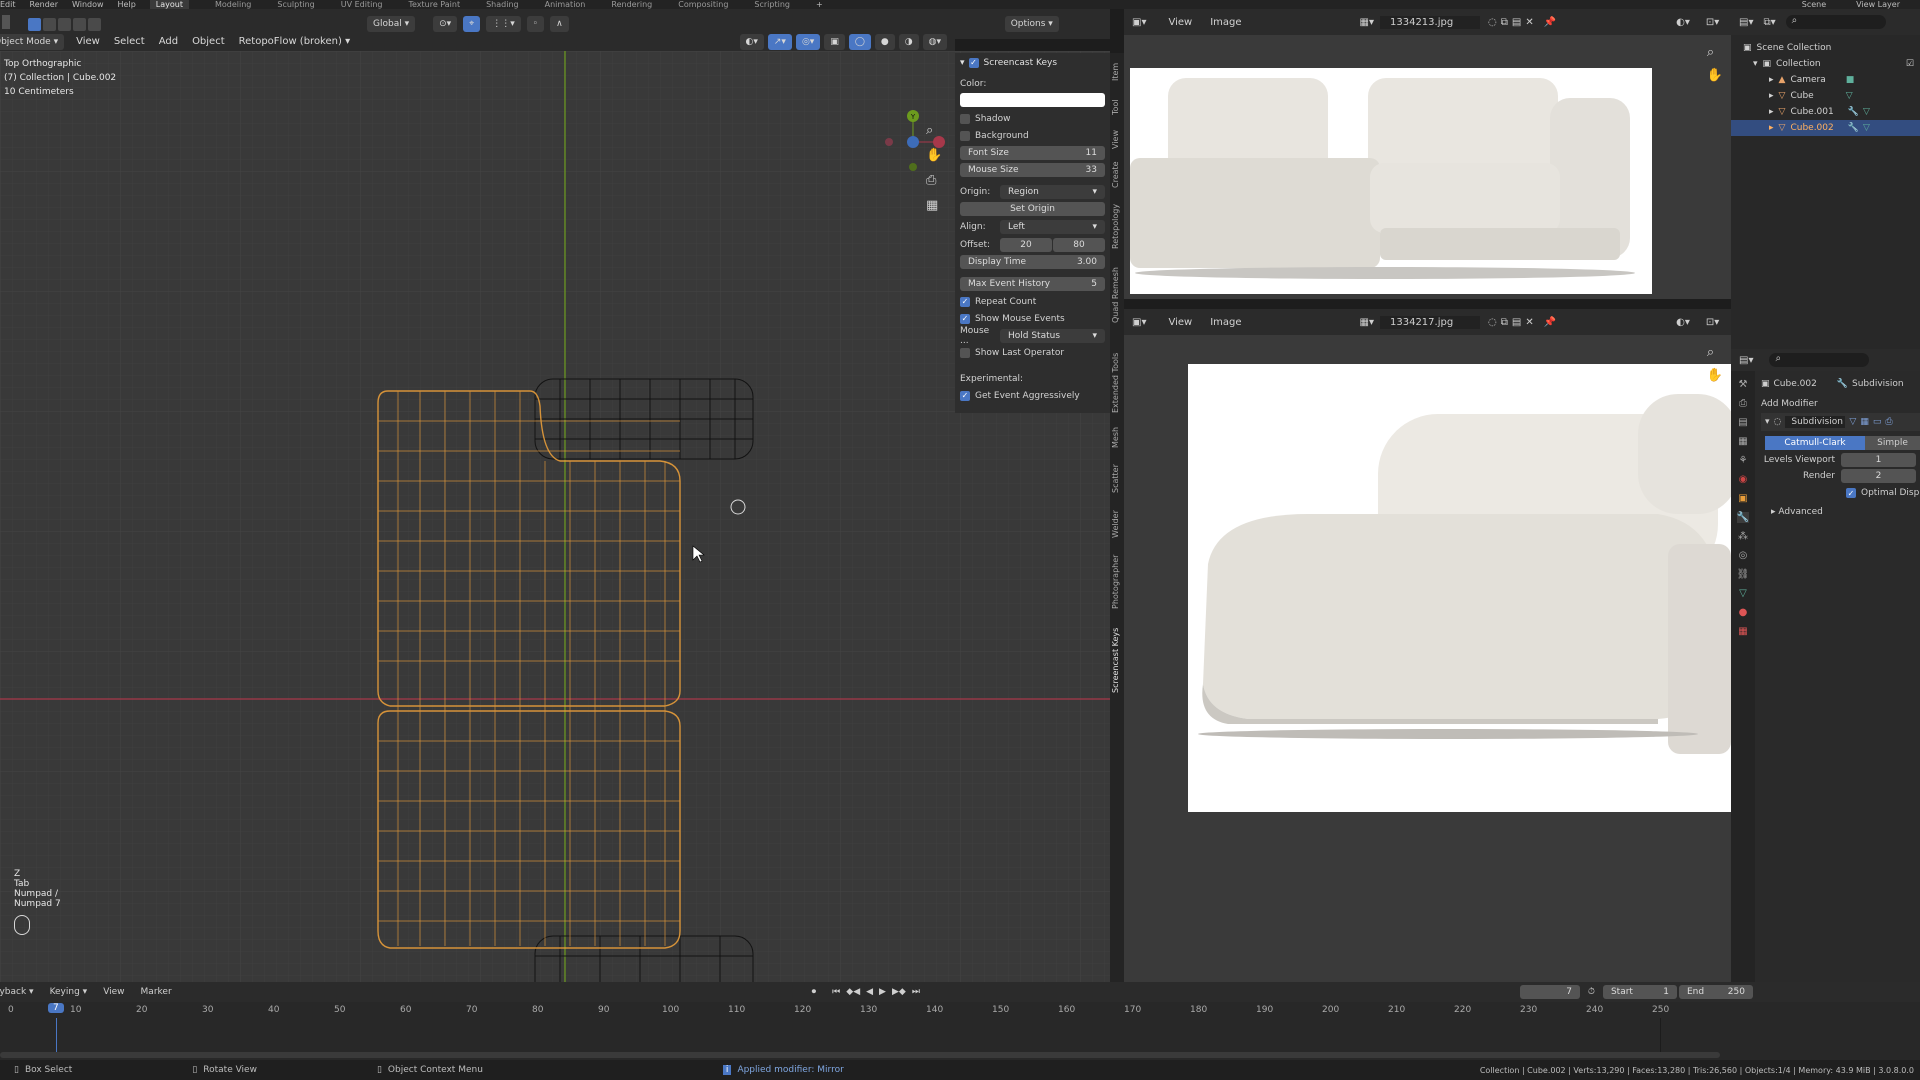 Image resolution: width=1920 pixels, height=1080 pixels. I want to click on shadow-checkbox-row: Shadow, so click(1032, 118).